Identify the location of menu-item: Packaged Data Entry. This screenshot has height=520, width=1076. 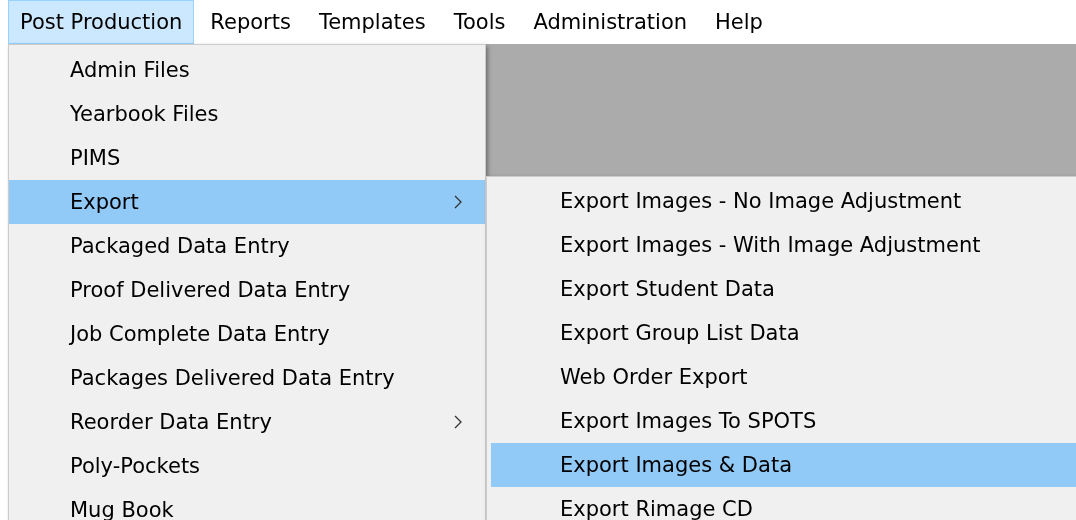
(247, 246).